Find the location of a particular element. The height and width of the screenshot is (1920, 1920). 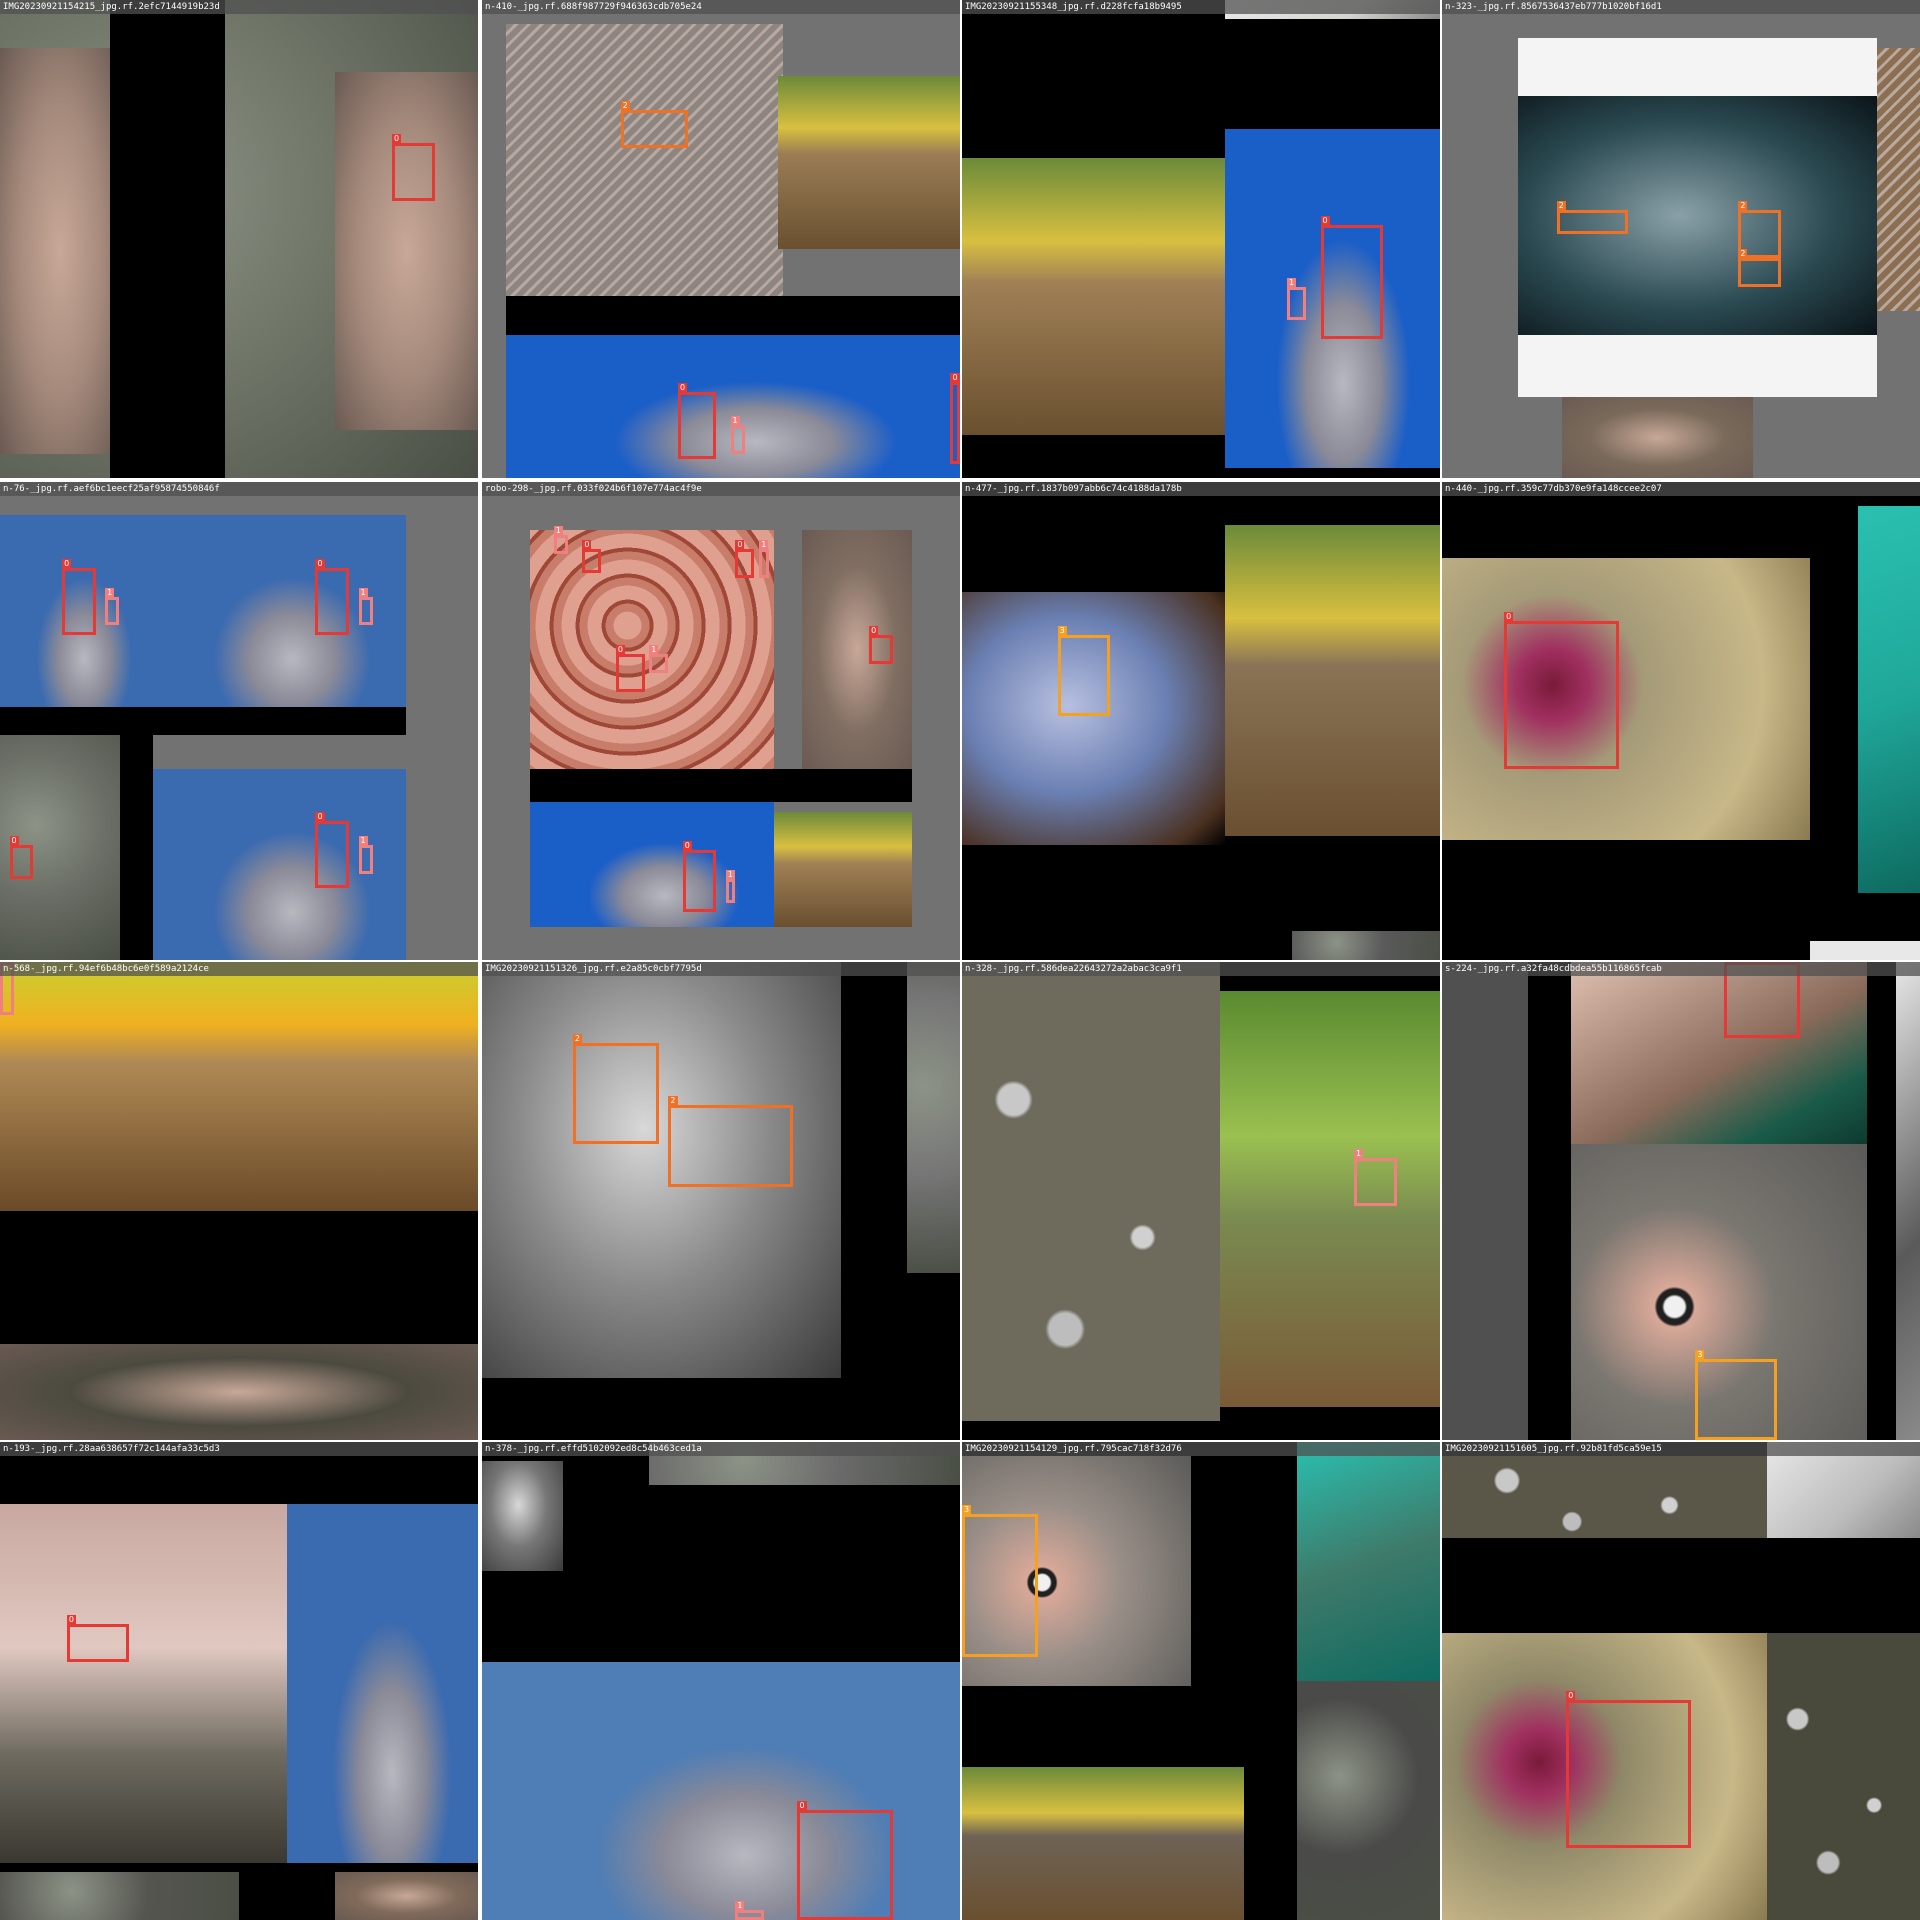

plastic-image is located at coordinates (1908, 1201).